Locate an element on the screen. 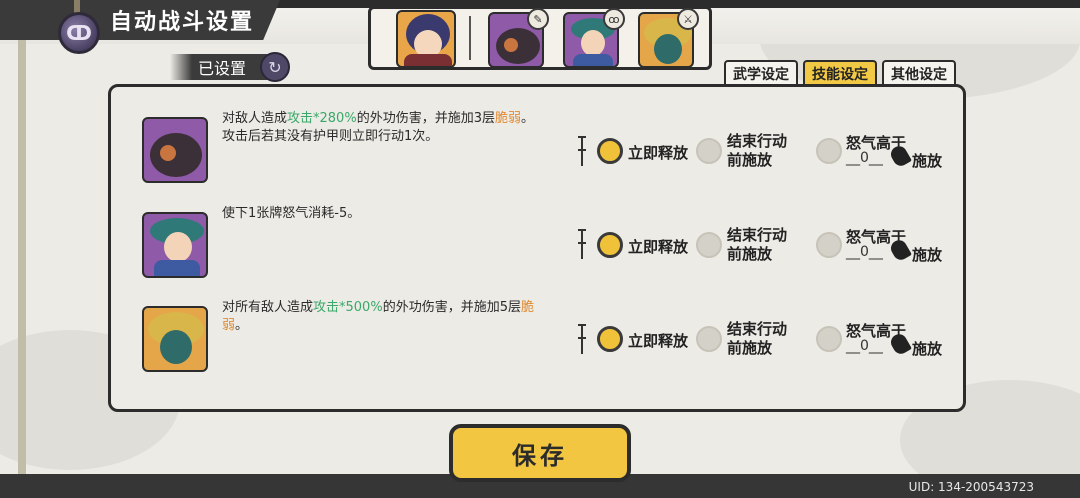 This screenshot has height=498, width=1080. portrait-face is located at coordinates (593, 43).